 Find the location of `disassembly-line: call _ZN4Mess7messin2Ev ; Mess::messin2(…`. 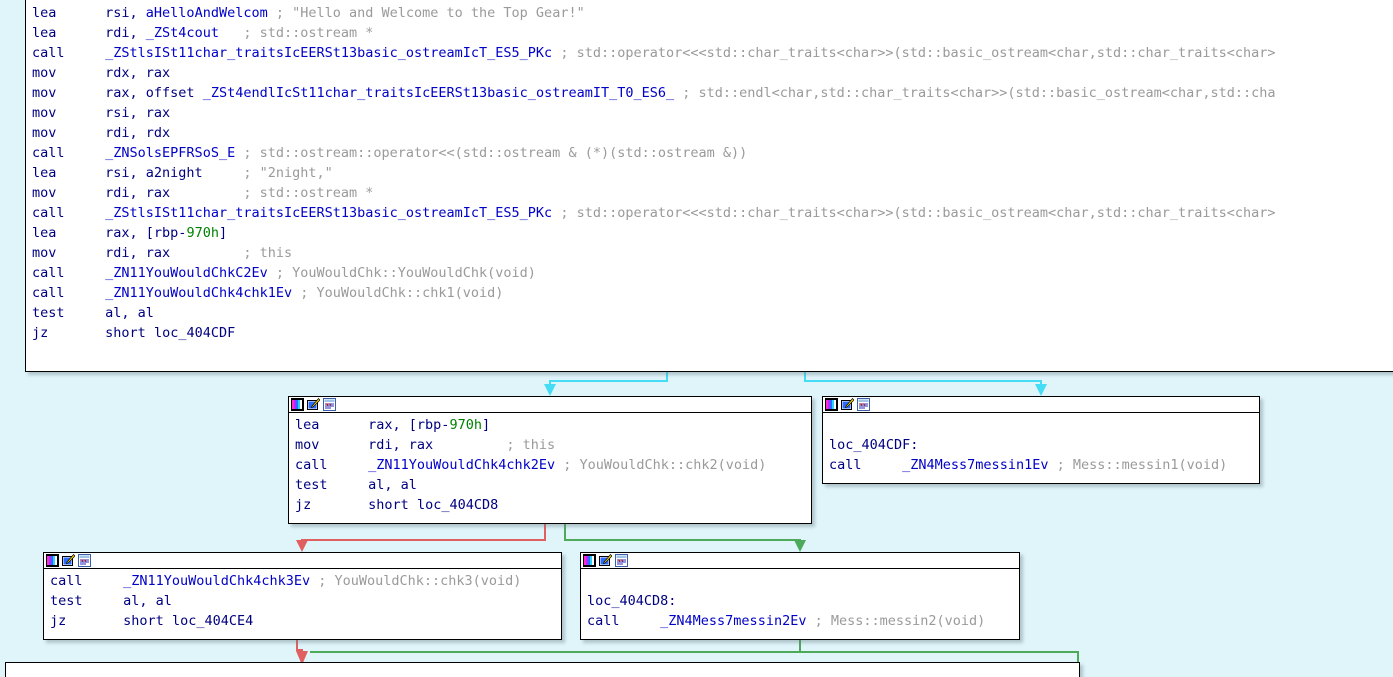

disassembly-line: call _ZN4Mess7messin2Ev ; Mess::messin2(… is located at coordinates (803, 621).